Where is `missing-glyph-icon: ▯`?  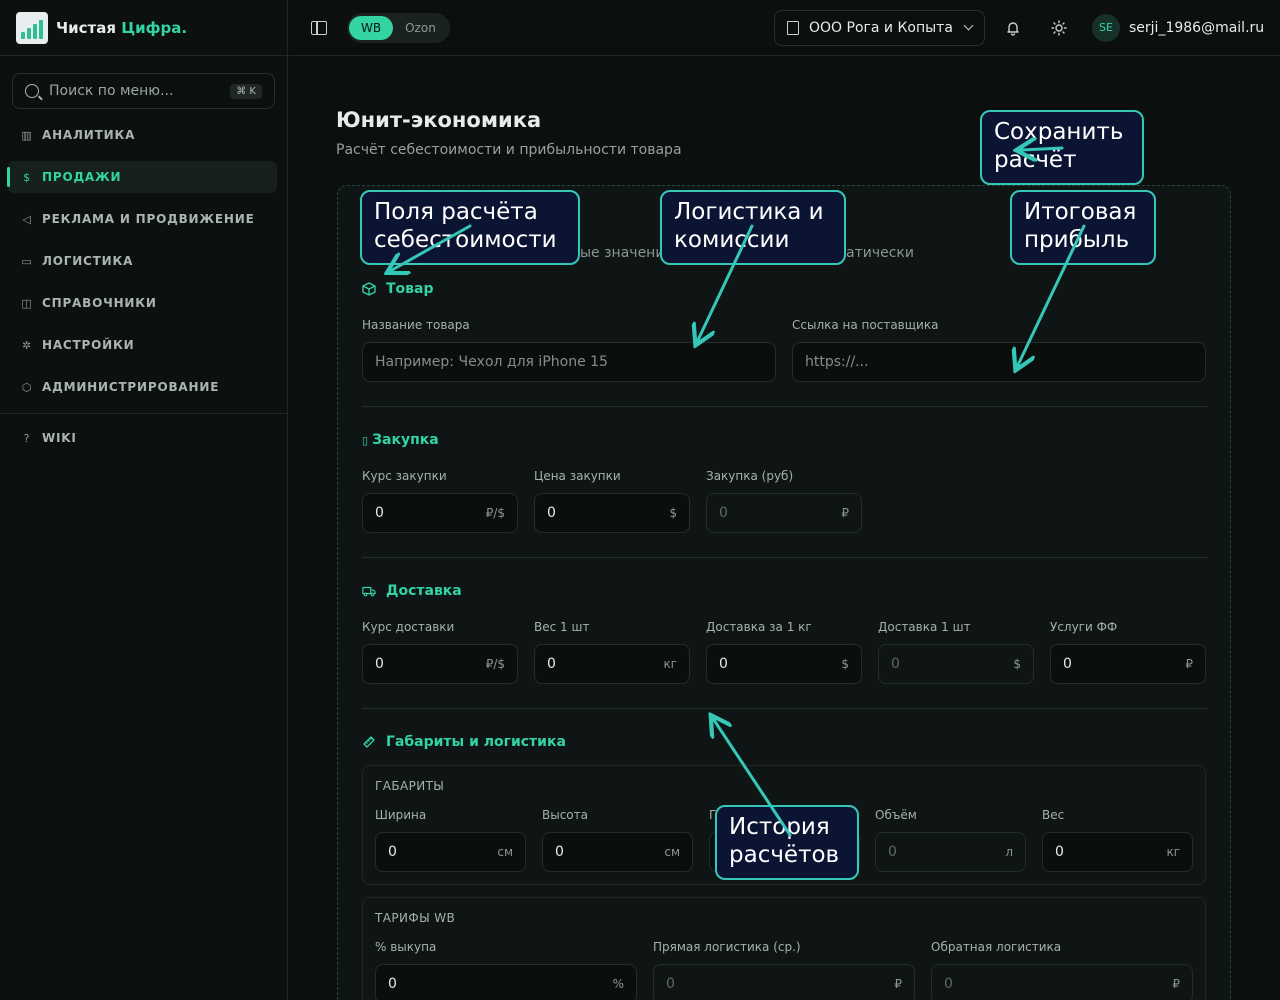 missing-glyph-icon: ▯ is located at coordinates (365, 440).